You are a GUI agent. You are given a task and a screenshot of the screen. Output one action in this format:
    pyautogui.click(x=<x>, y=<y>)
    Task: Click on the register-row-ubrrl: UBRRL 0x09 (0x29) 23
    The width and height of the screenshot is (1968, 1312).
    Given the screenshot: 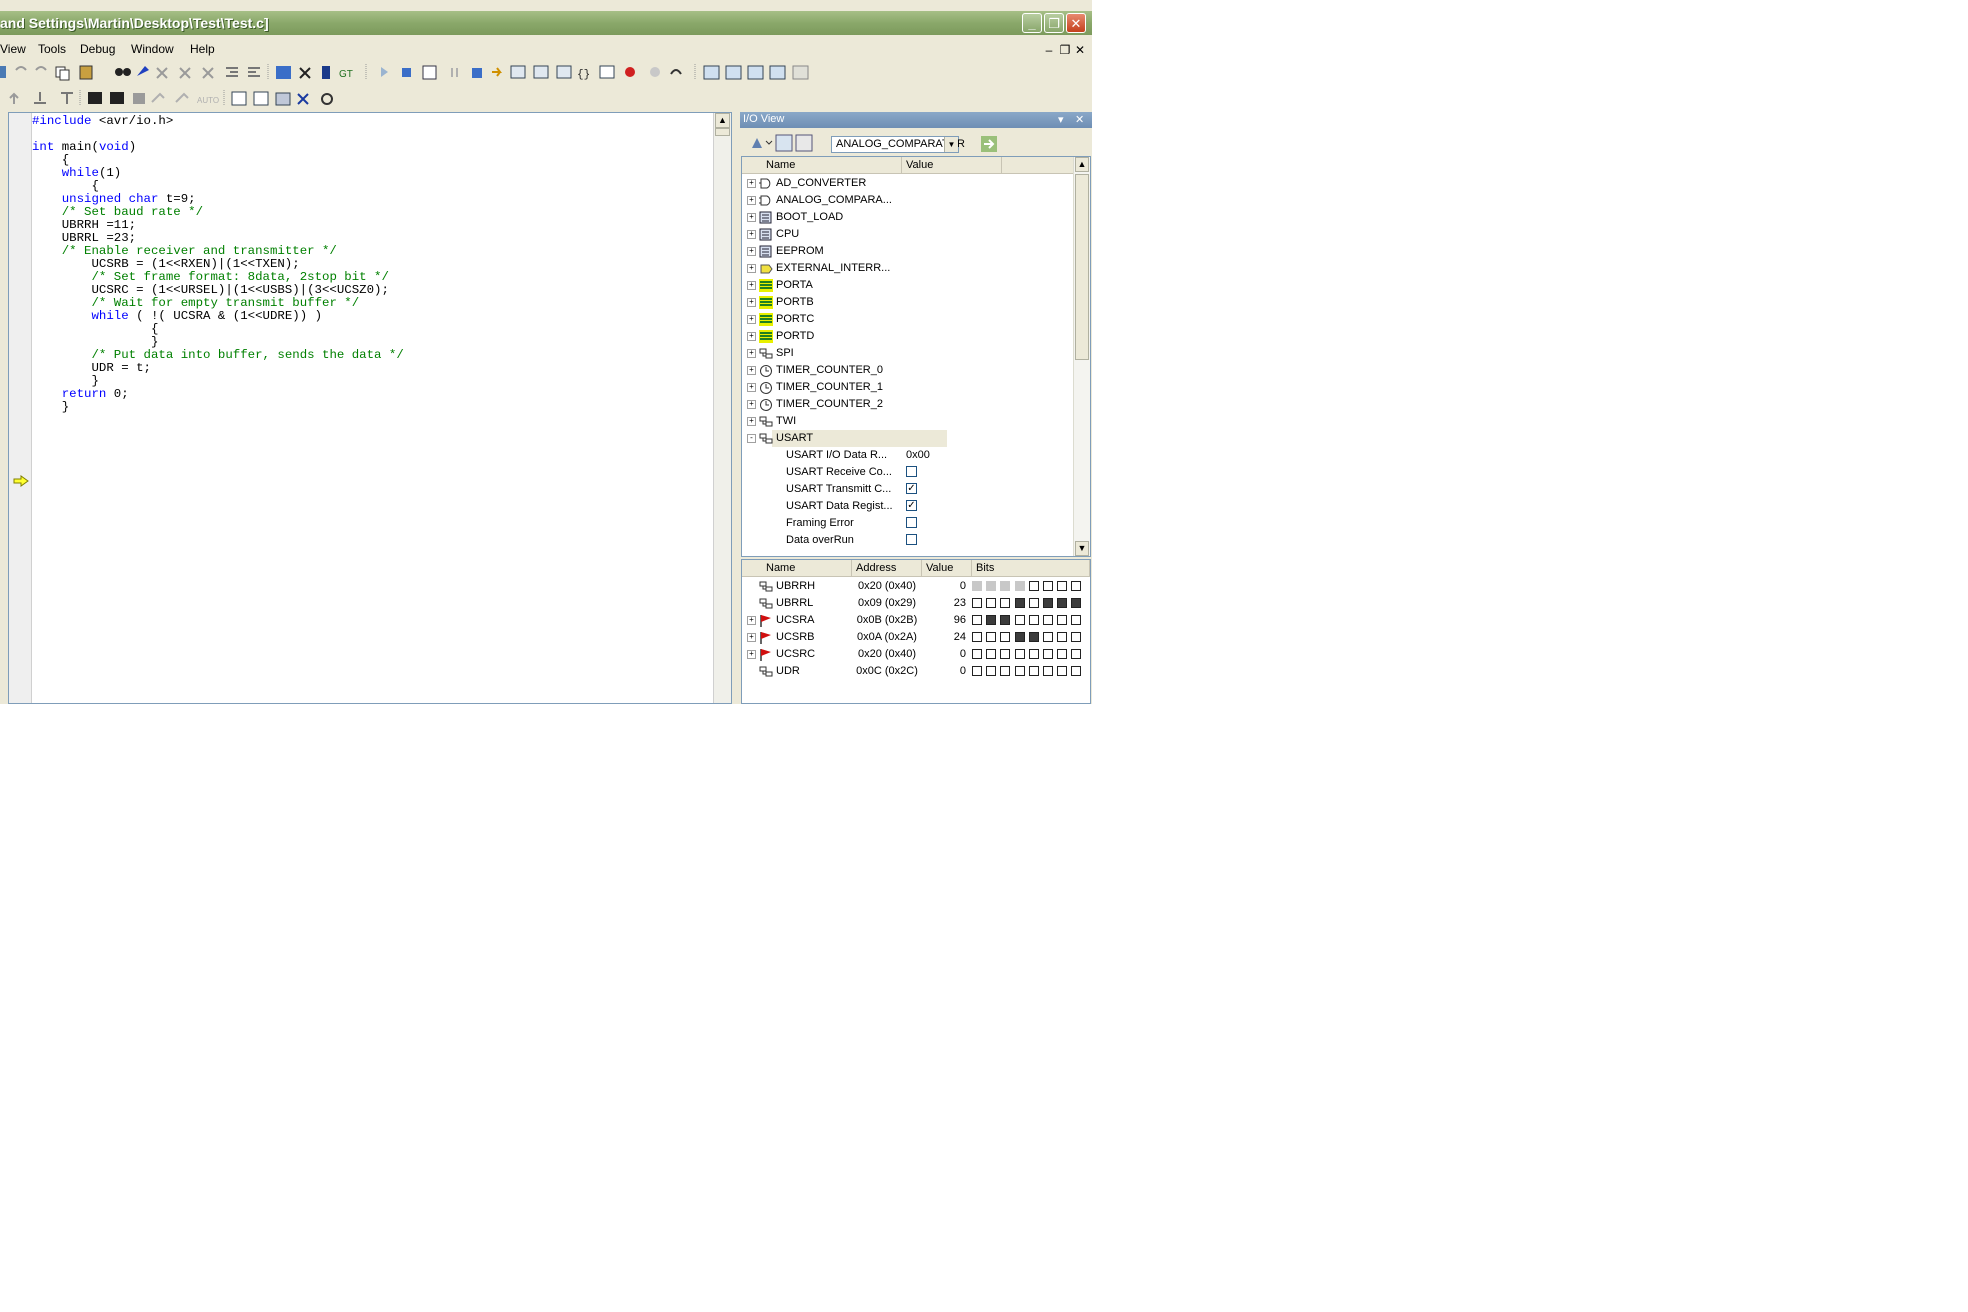 What is the action you would take?
    pyautogui.click(x=916, y=603)
    